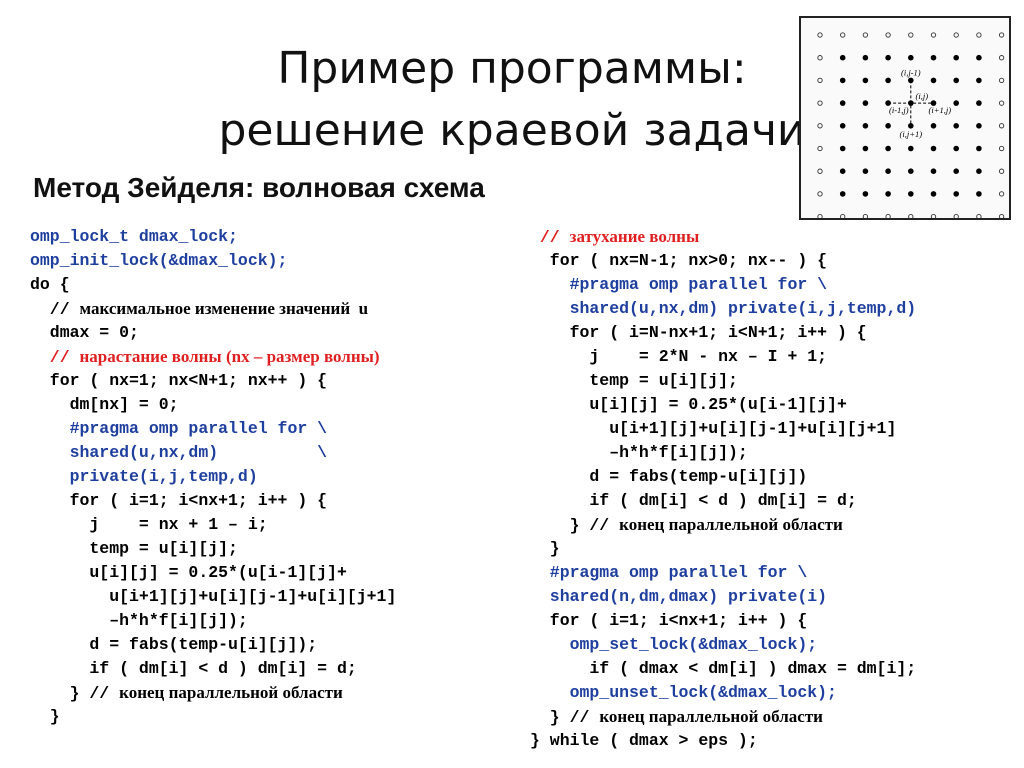 This screenshot has height=768, width=1024. I want to click on code-text: do {, so click(50, 284).